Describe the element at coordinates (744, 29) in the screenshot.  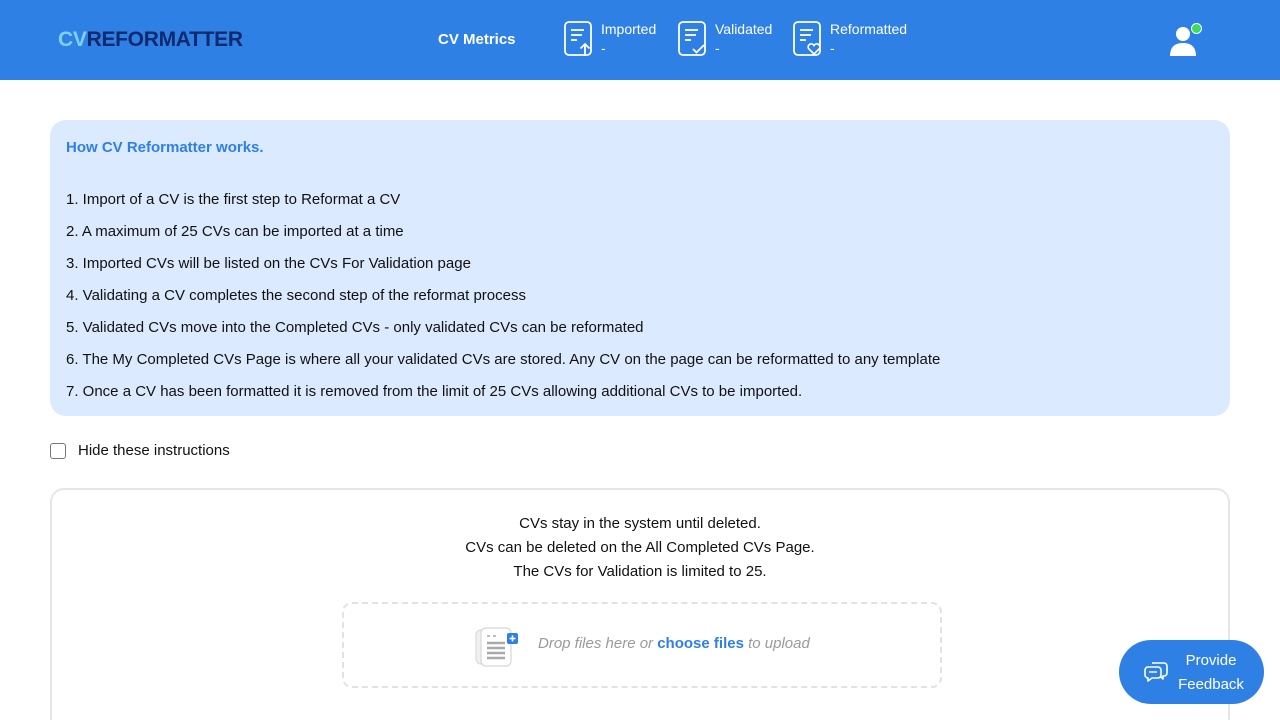
I see `metric-validated-label: Validated` at that location.